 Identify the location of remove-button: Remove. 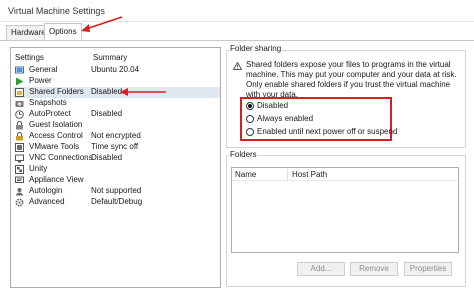
(374, 269).